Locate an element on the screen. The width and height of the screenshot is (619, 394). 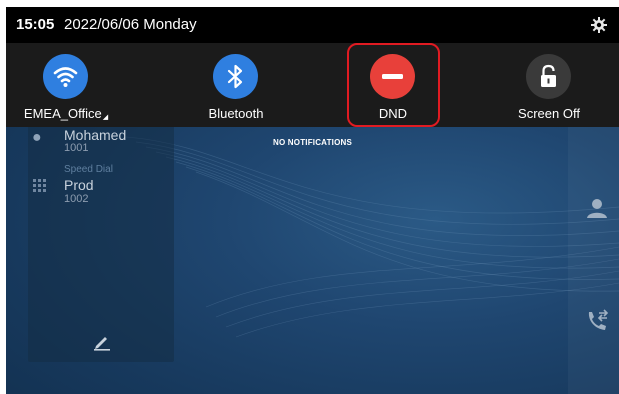
dnd-highlight-box is located at coordinates (393, 85).